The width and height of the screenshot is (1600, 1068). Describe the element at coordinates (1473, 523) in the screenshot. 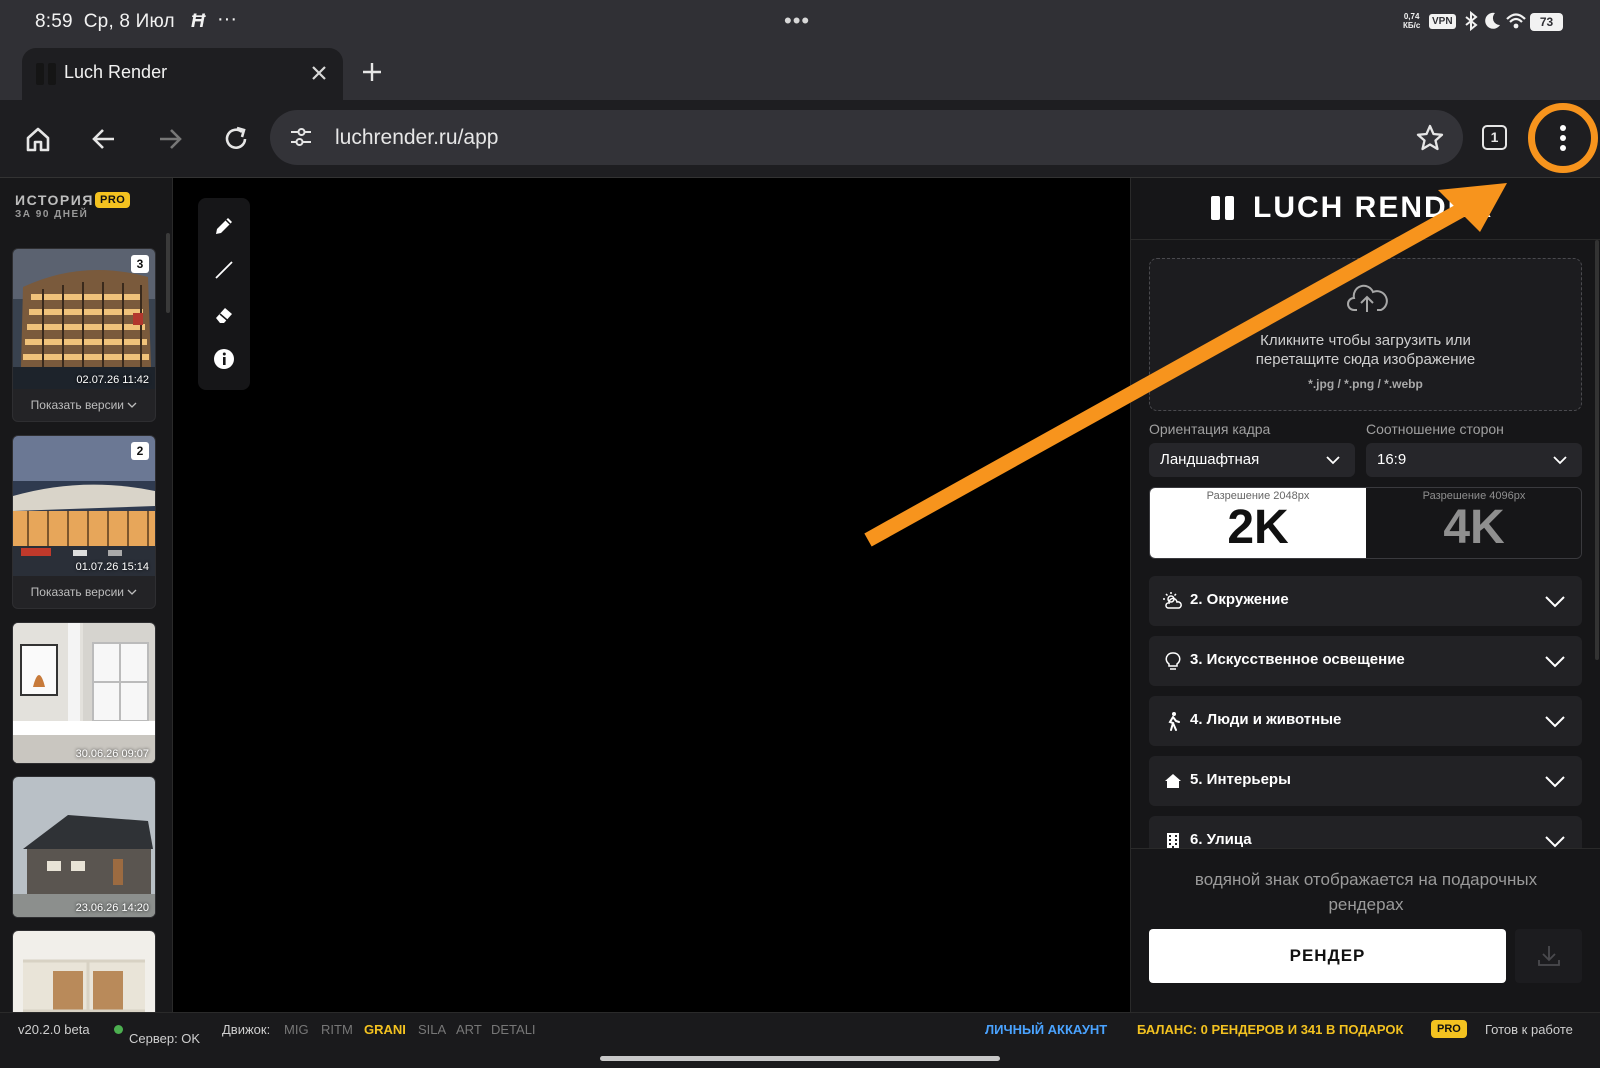

I see `resolution-4k-option: Разрешение 4096px 4K` at that location.